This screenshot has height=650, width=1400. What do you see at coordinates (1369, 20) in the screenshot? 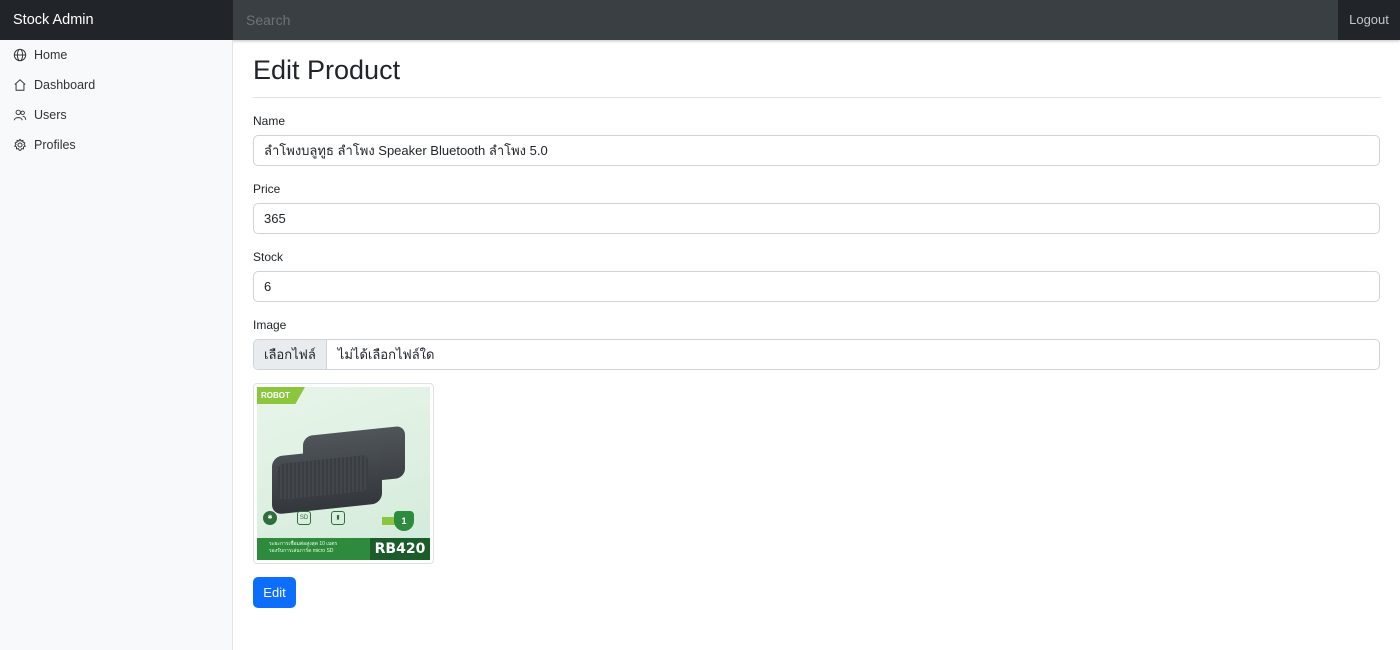
I see `logout-button: Logout` at bounding box center [1369, 20].